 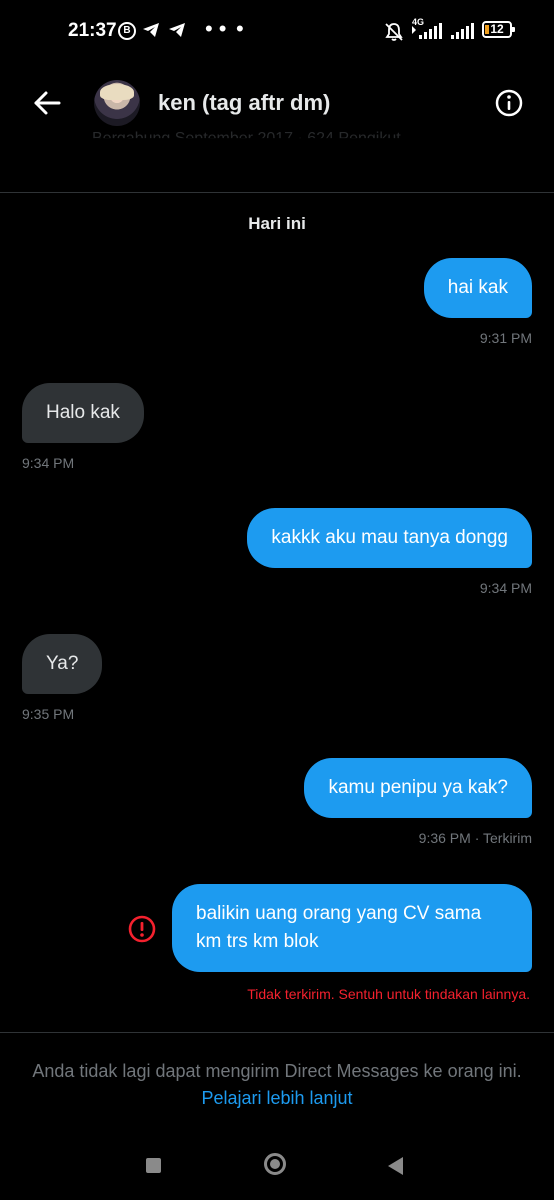 I want to click on message-timestamp: 9:36 PM · Terkirim, so click(x=475, y=838).